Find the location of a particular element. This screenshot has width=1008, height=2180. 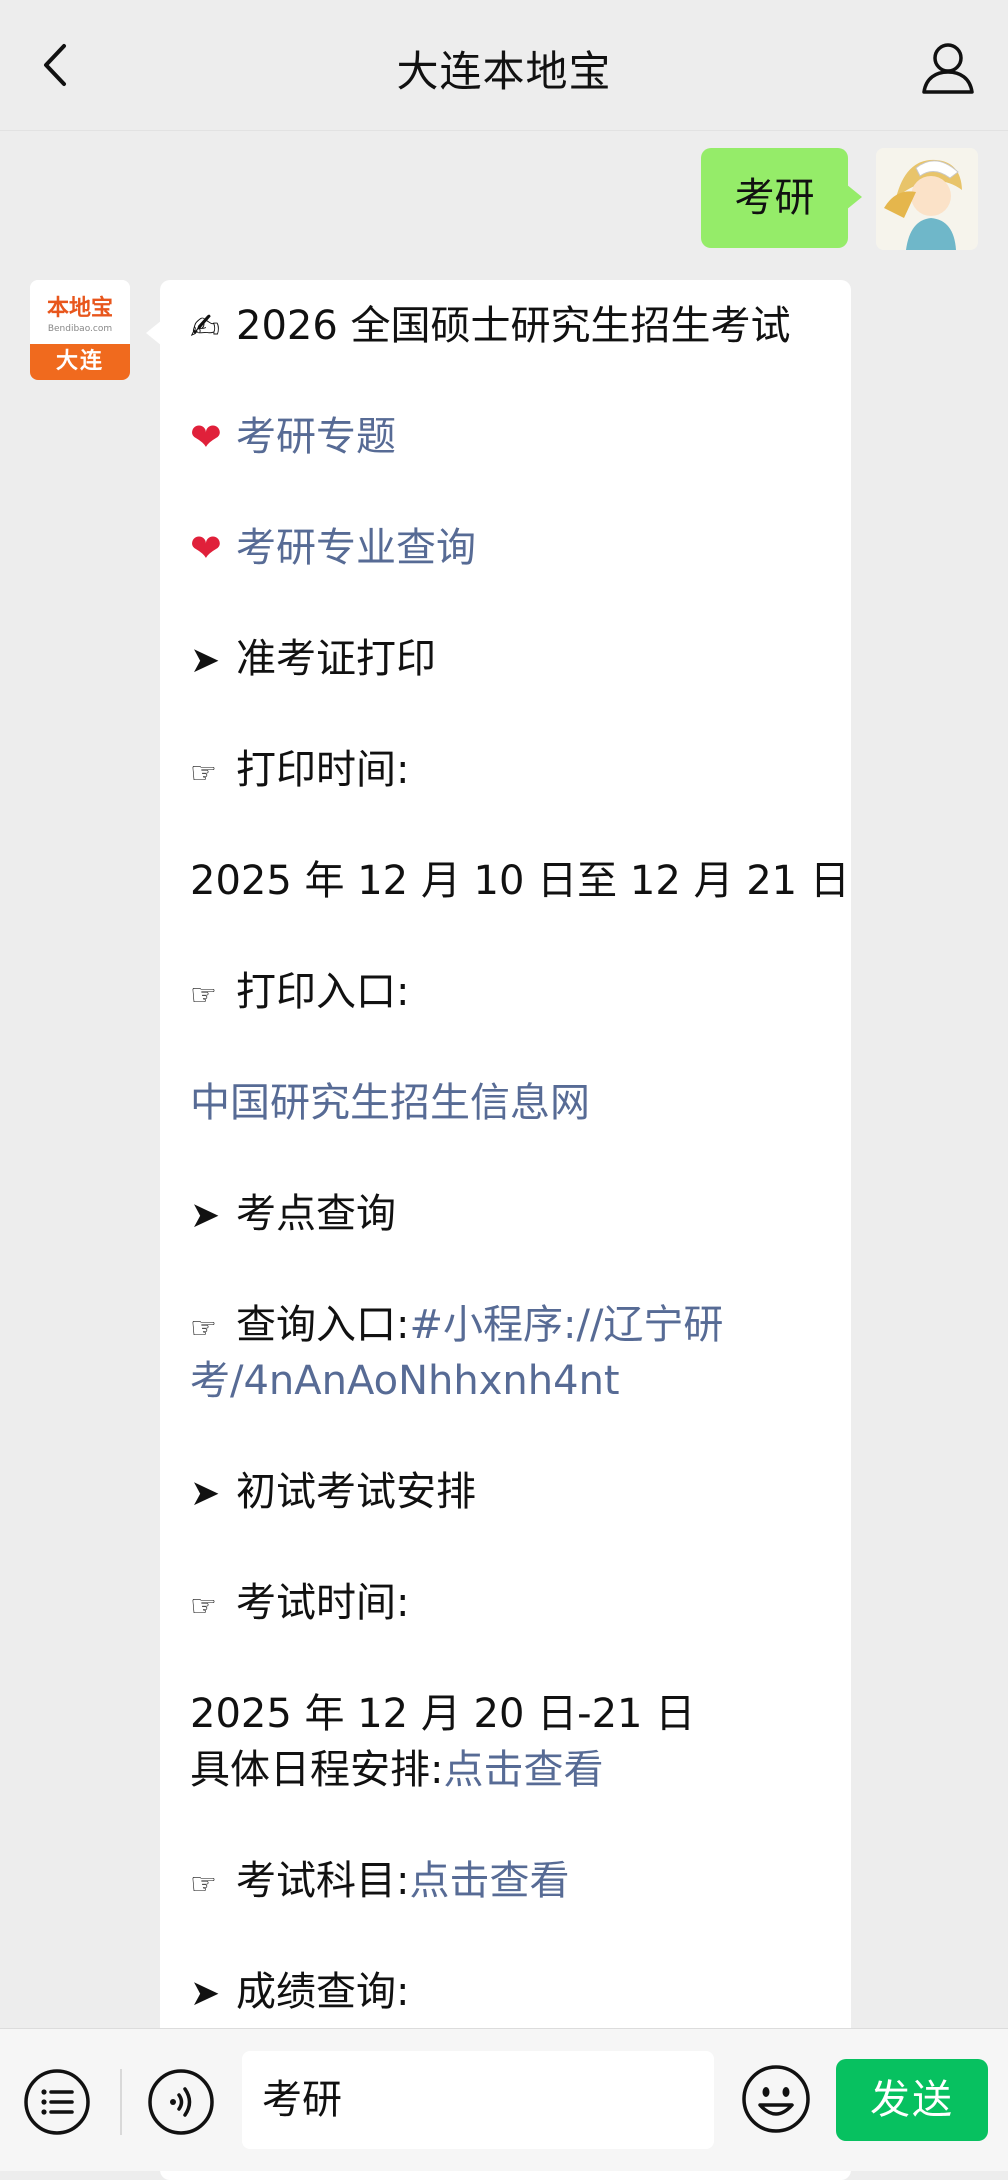

detail-row: 具体日程安排:点击查看 is located at coordinates (510, 1770).